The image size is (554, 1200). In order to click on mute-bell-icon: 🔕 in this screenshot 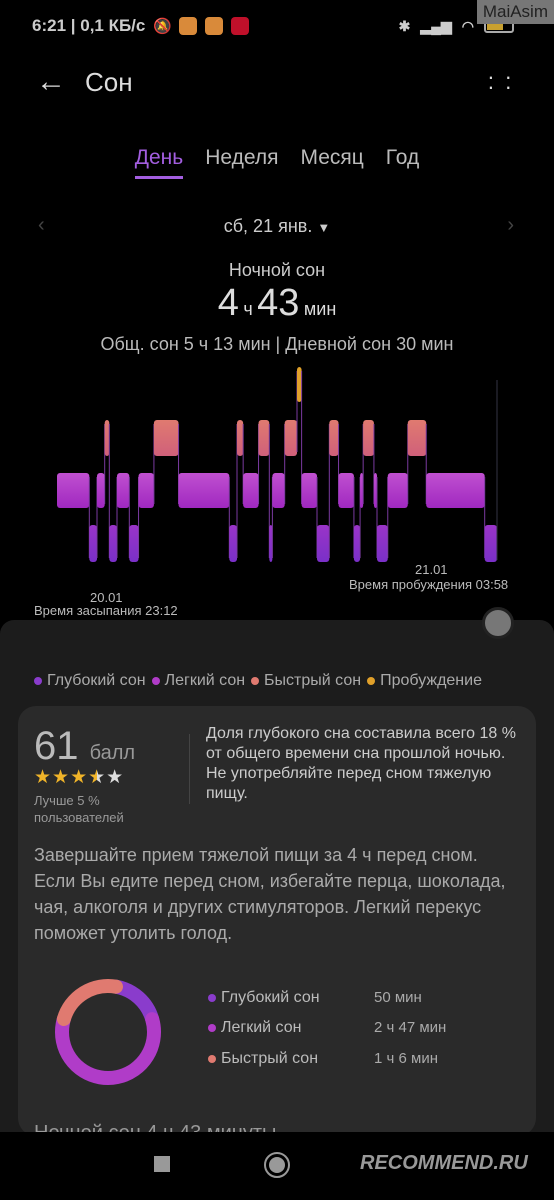, I will do `click(163, 26)`.